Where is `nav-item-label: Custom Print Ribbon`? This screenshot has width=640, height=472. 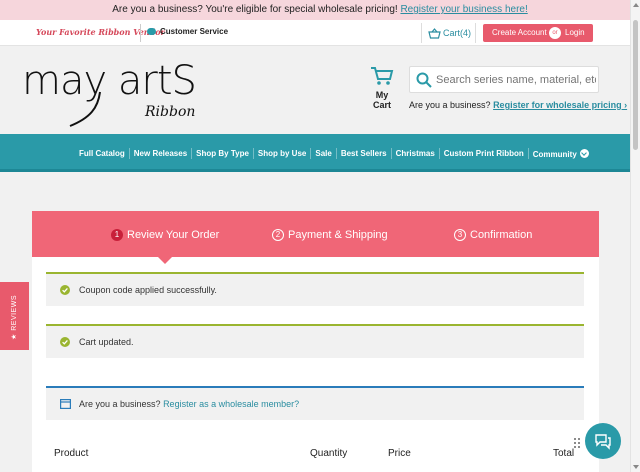
nav-item-label: Custom Print Ribbon is located at coordinates (483, 153).